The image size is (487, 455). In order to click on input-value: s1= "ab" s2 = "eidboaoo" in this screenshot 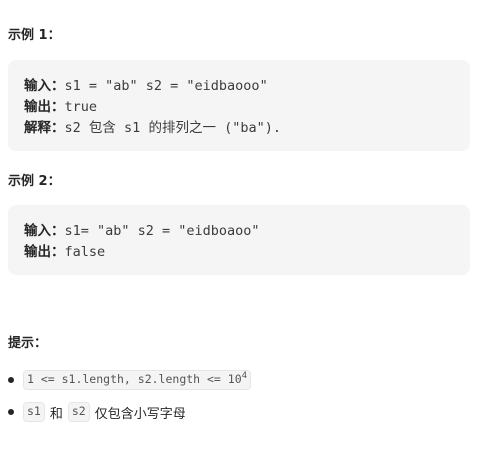, I will do `click(162, 231)`.